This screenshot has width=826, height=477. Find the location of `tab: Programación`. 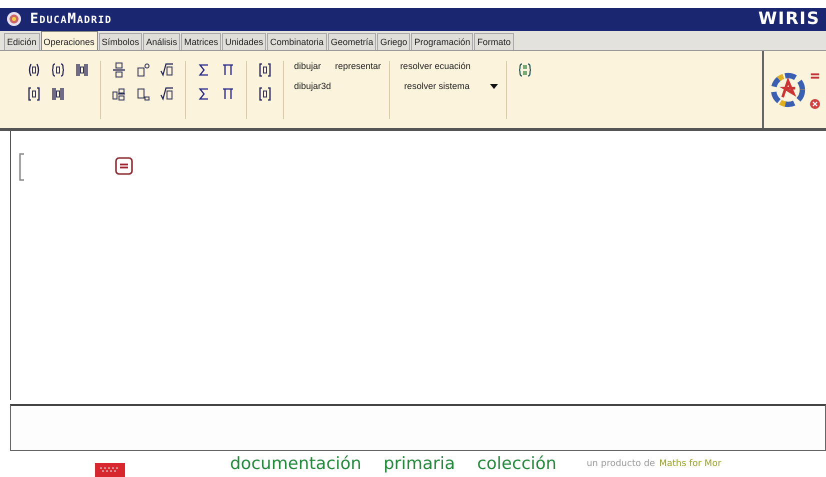

tab: Programación is located at coordinates (442, 41).